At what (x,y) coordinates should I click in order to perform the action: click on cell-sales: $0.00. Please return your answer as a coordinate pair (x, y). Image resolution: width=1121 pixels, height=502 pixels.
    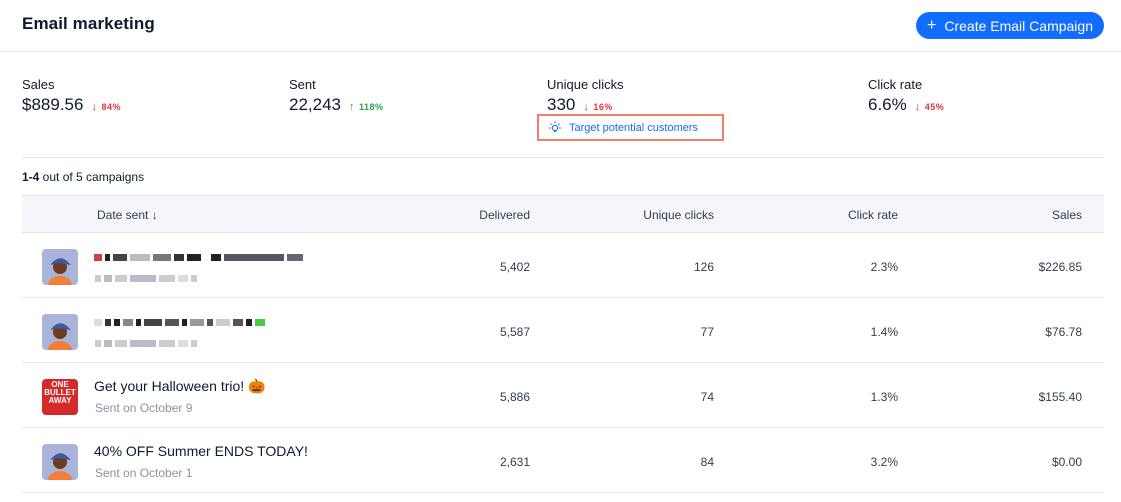
    Looking at the image, I should click on (1066, 462).